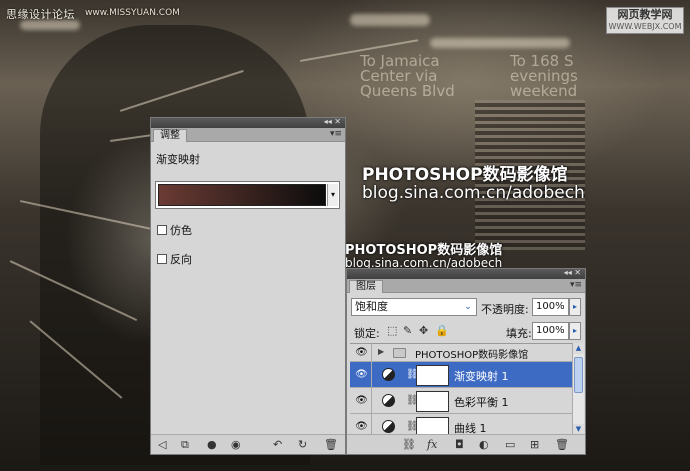 The image size is (690, 471). I want to click on lock-pixels-icon: ✎, so click(407, 330).